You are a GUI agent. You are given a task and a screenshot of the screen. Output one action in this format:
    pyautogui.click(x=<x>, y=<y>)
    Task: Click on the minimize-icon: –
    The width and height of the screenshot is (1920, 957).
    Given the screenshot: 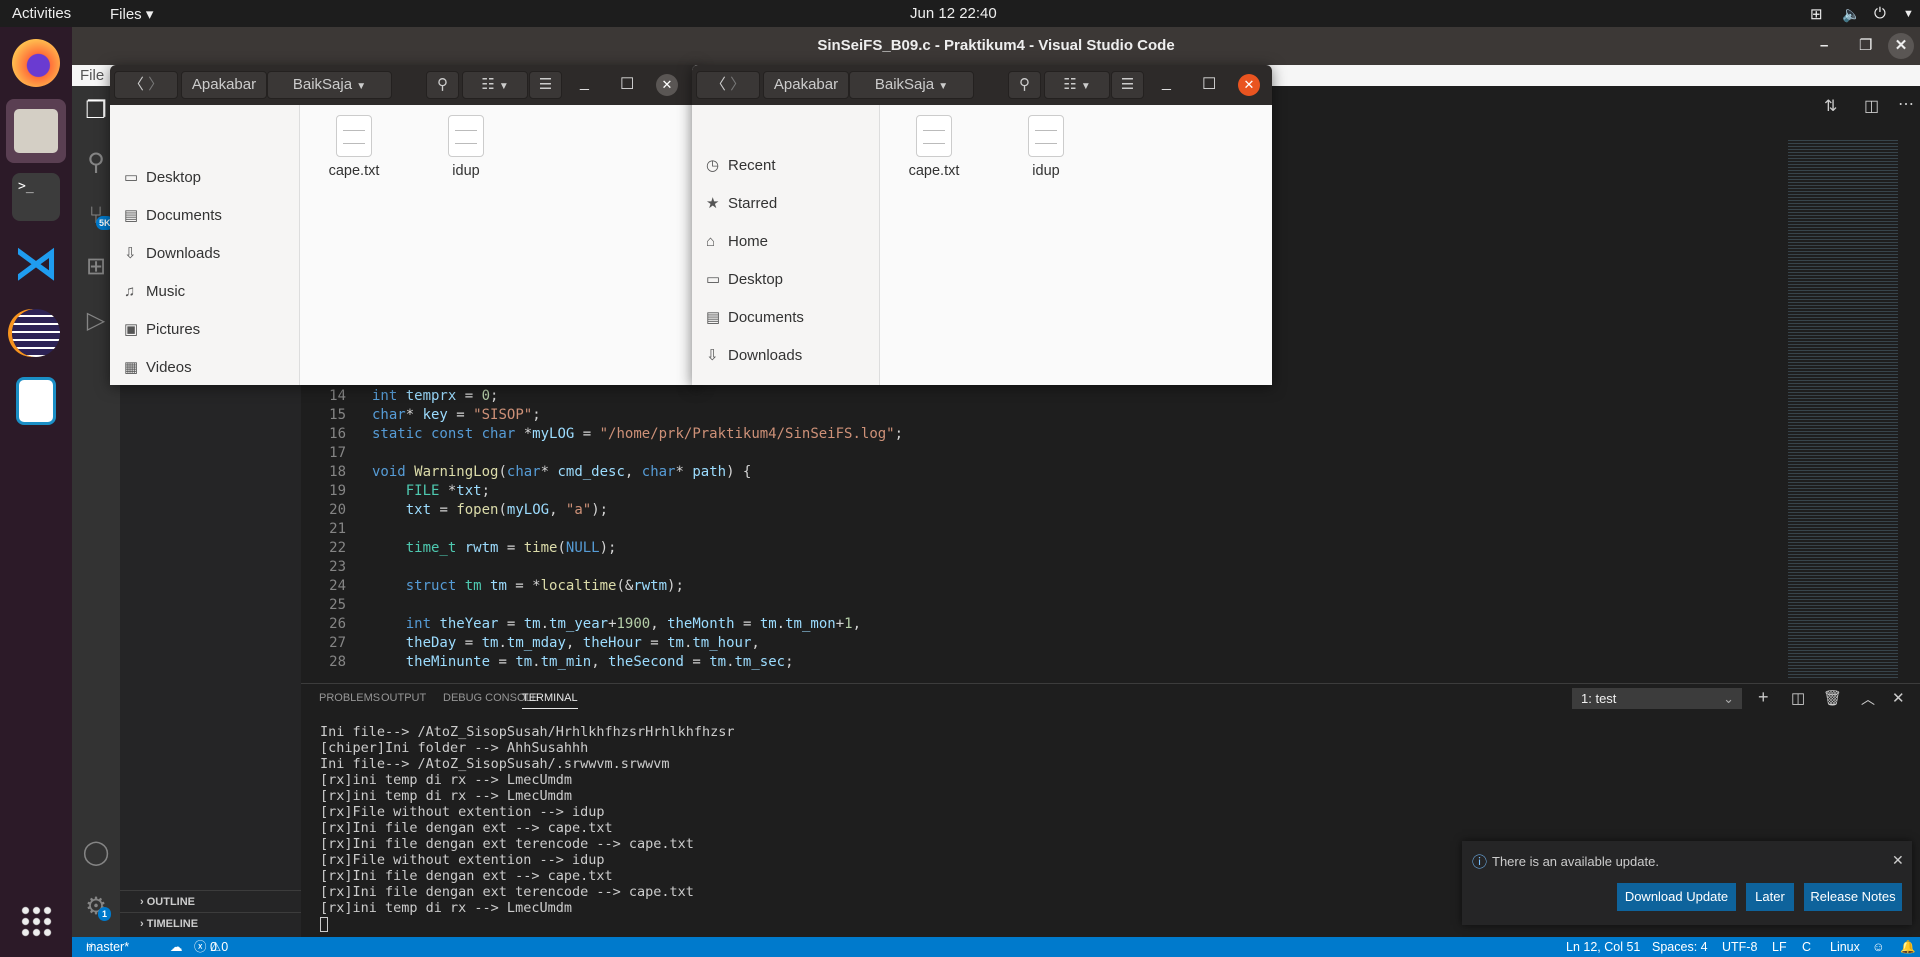 What is the action you would take?
    pyautogui.click(x=1824, y=46)
    